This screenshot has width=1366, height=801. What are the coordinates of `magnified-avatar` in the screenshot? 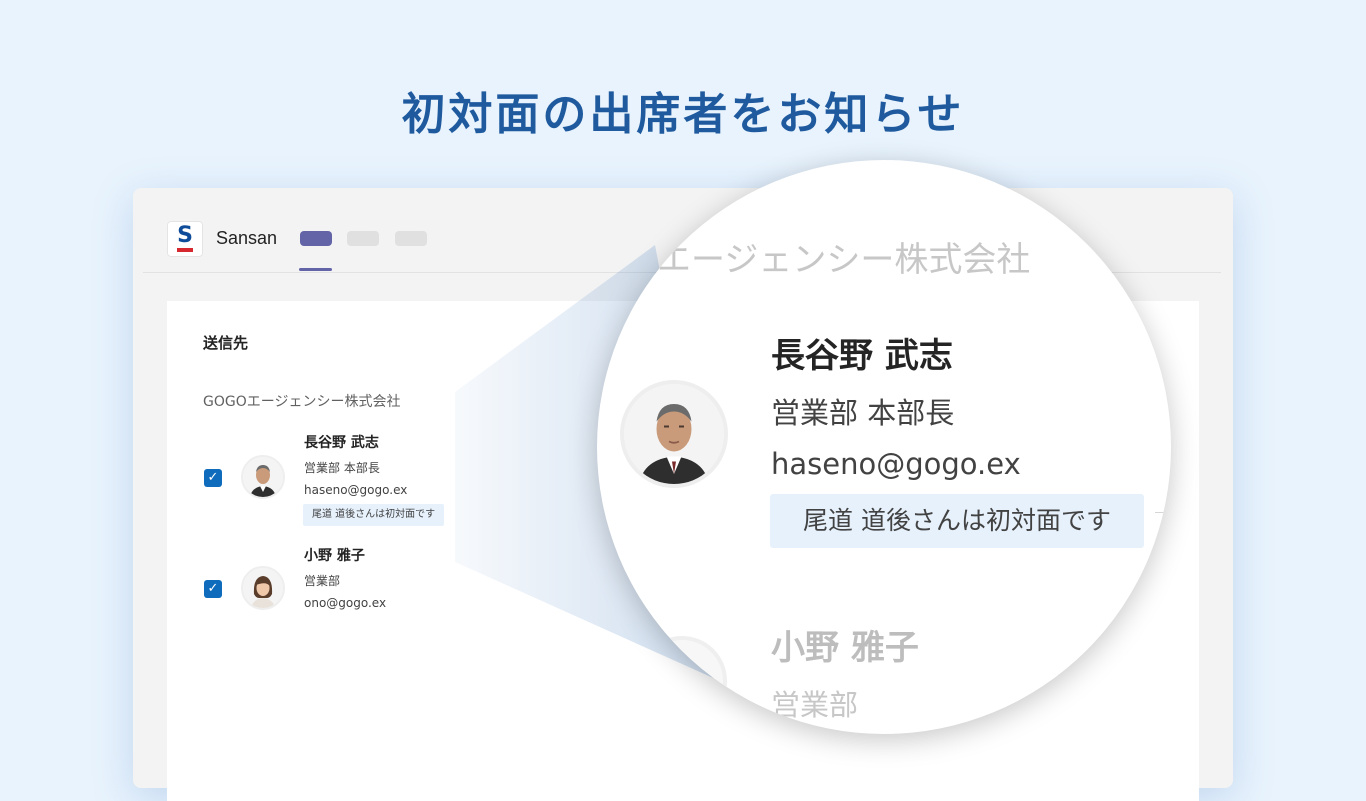 It's located at (674, 434).